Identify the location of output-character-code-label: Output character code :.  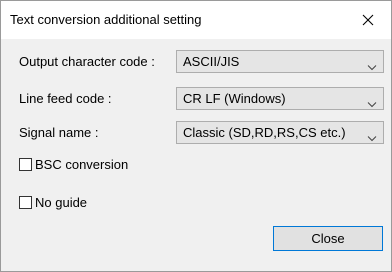
(87, 61).